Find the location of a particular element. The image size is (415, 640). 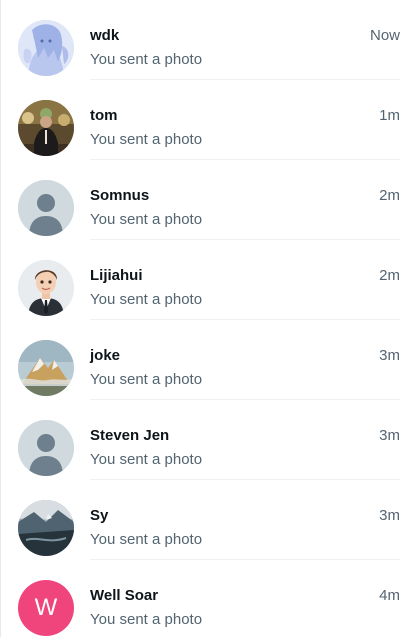

conversation-name: Sy is located at coordinates (99, 515).